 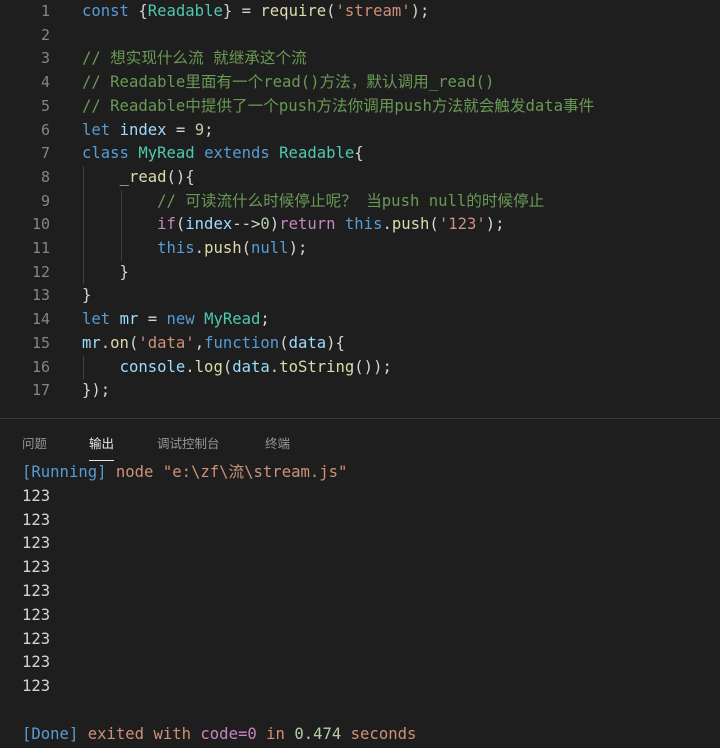 I want to click on code-line: 8 _read(){, so click(x=360, y=178).